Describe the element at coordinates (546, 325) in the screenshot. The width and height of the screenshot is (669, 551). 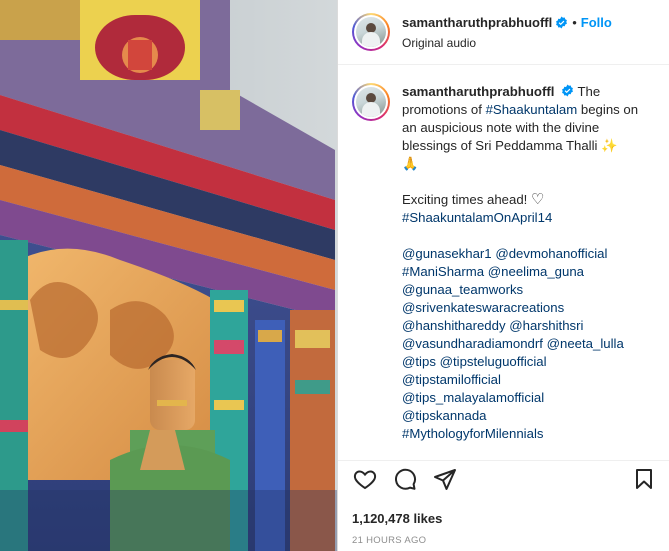
I see `mention-link: @harshithsri` at that location.